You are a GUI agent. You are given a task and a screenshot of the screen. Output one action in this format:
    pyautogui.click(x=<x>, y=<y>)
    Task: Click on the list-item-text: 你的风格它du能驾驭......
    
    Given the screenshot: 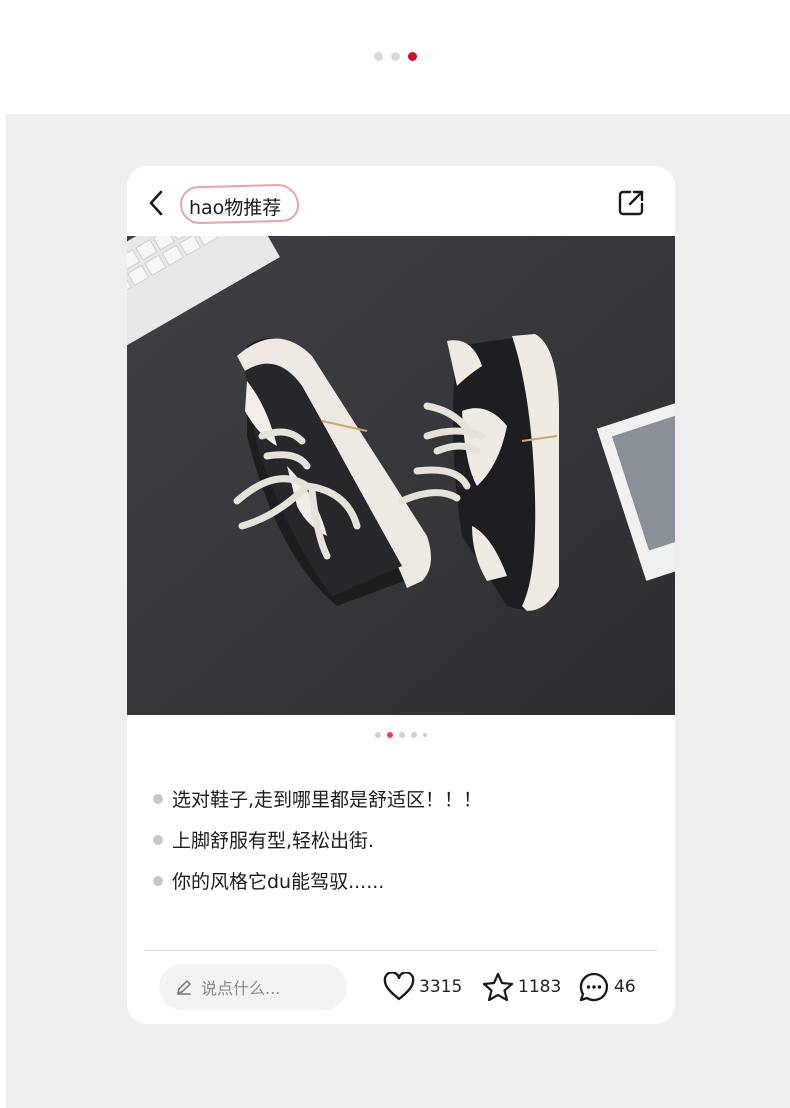 What is the action you would take?
    pyautogui.click(x=278, y=882)
    